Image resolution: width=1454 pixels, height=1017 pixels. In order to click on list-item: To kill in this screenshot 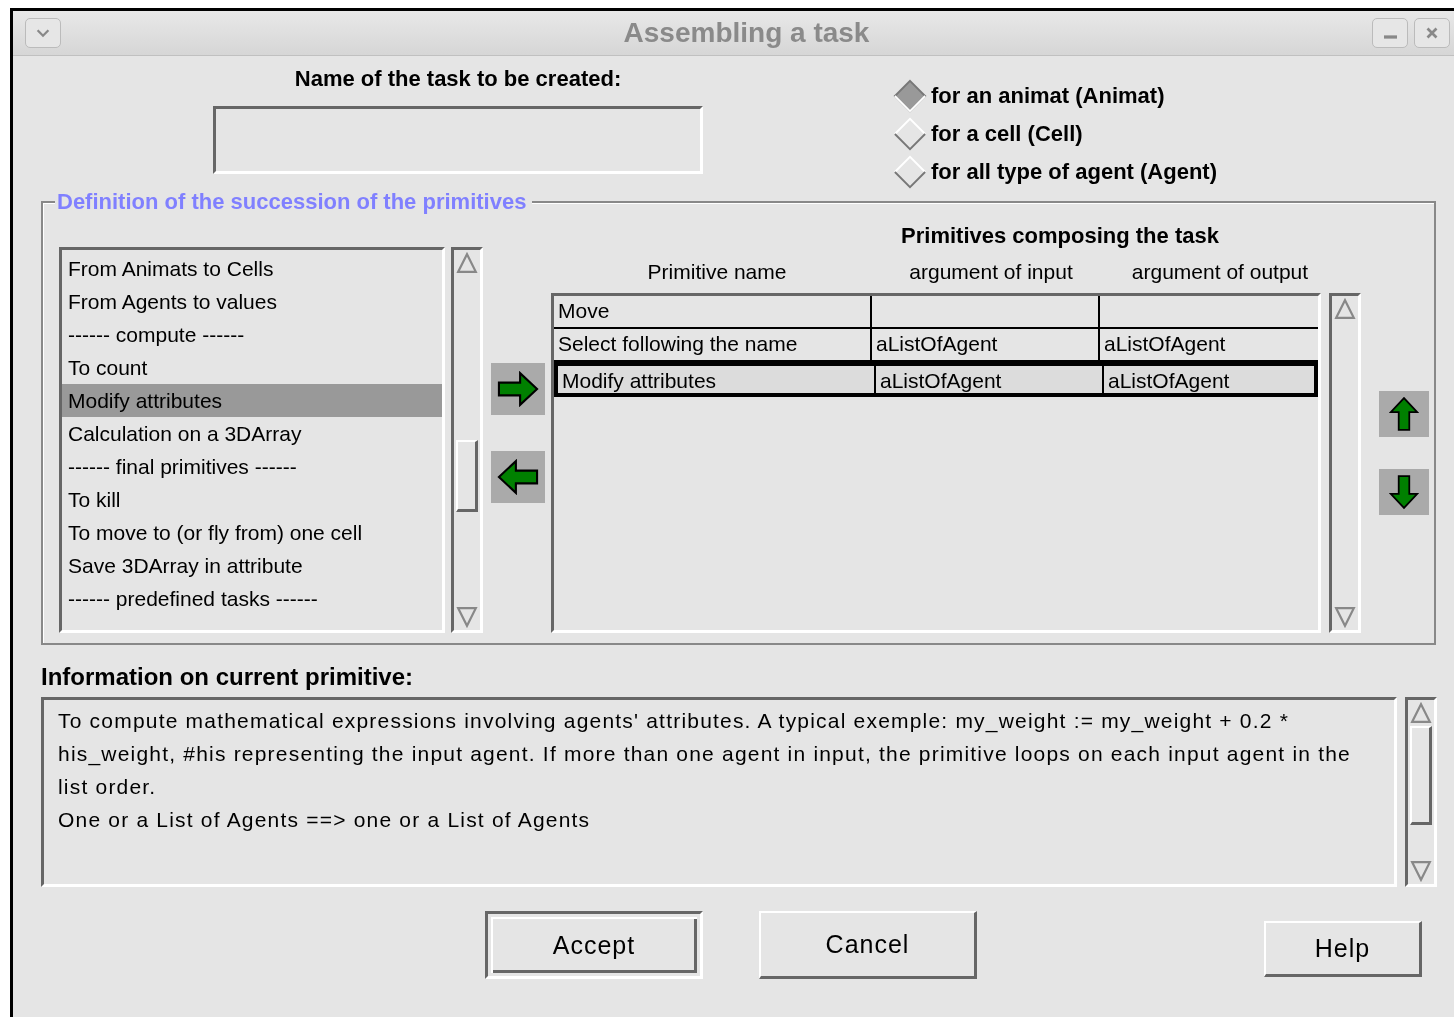, I will do `click(252, 499)`.